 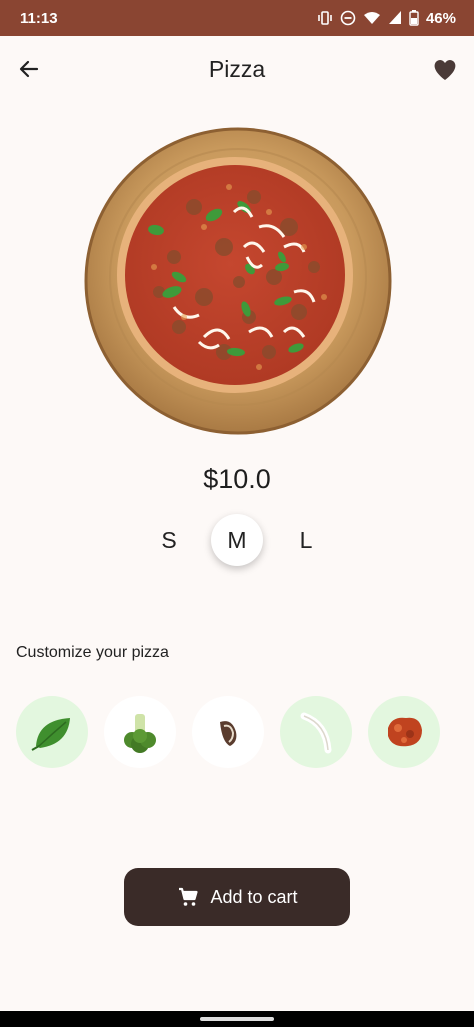 I want to click on topping-broccoli, so click(x=140, y=732).